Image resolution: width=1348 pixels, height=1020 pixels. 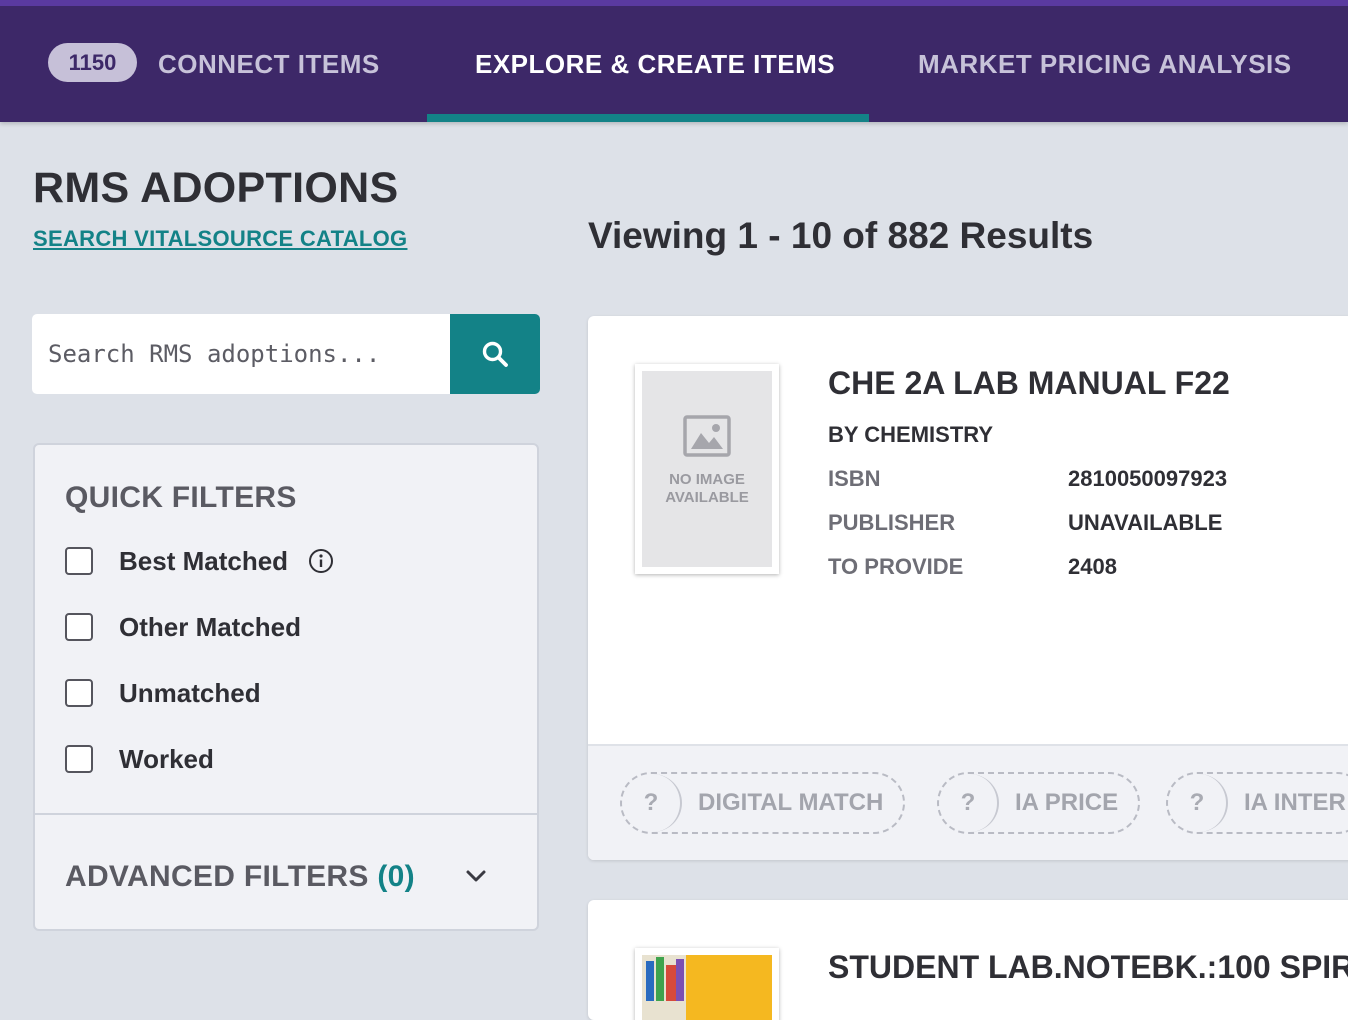 I want to click on filter-label: Worked, so click(x=166, y=758).